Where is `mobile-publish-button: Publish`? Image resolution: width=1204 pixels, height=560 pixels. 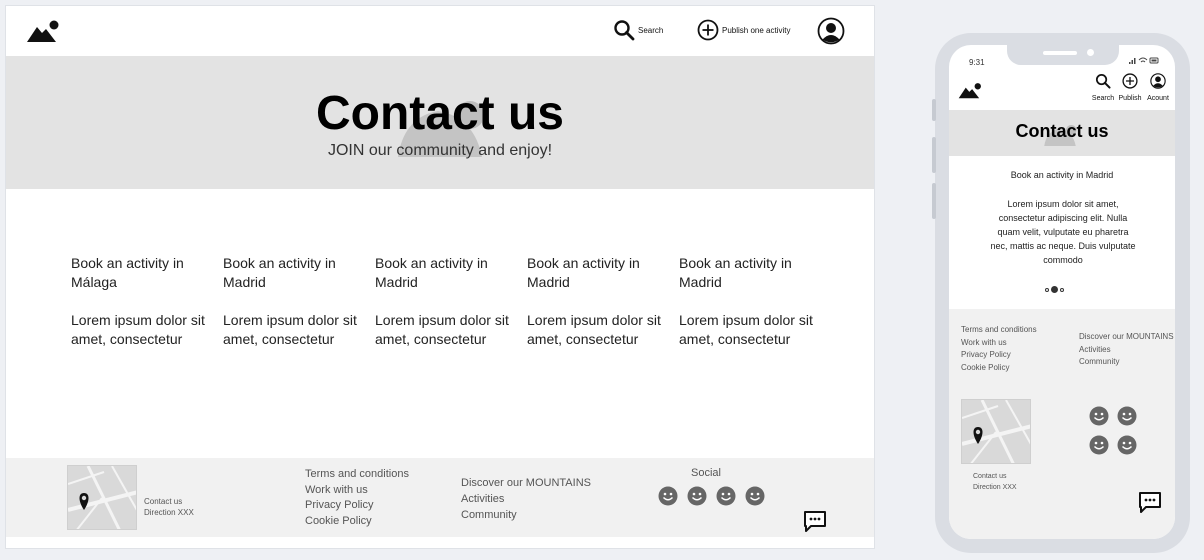 mobile-publish-button: Publish is located at coordinates (1130, 87).